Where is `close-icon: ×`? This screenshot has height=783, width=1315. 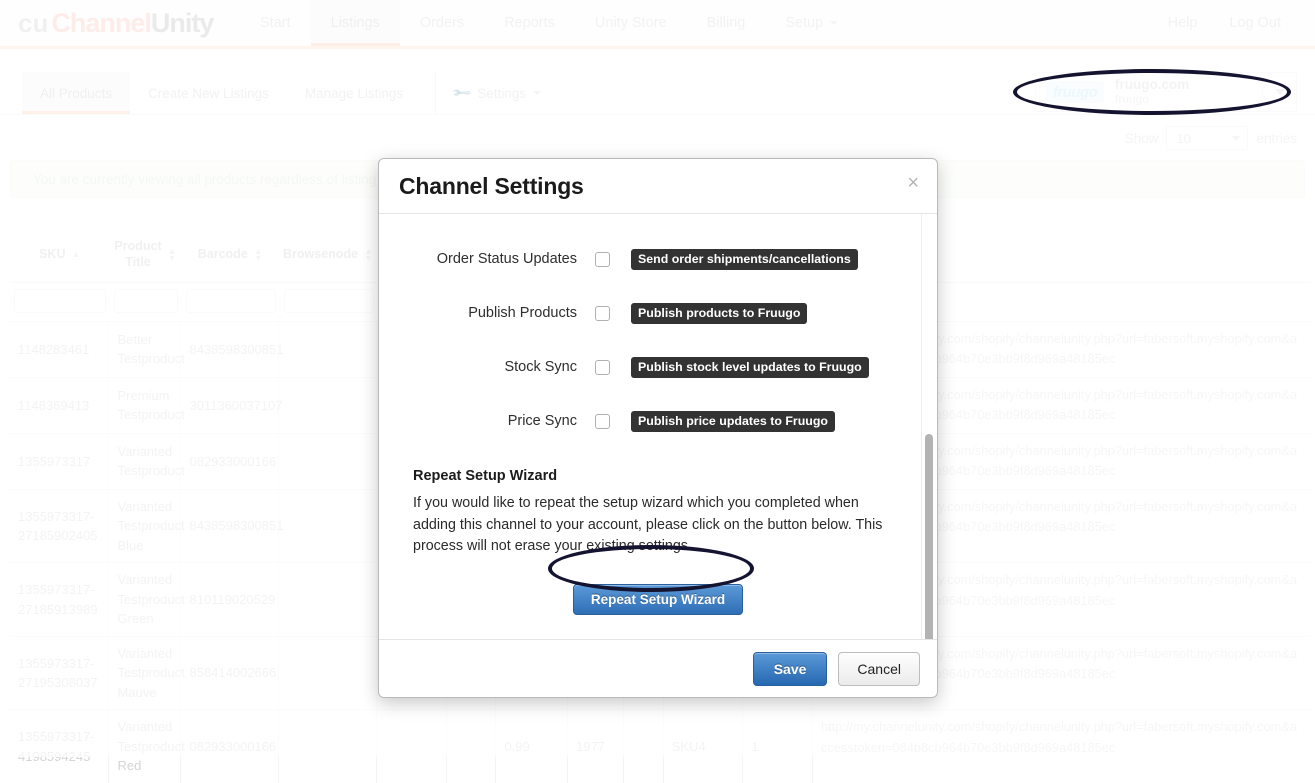 close-icon: × is located at coordinates (913, 183).